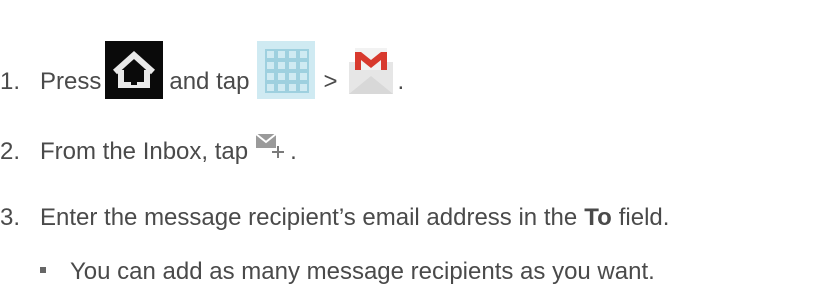 The height and width of the screenshot is (297, 826). I want to click on step-2: 2. From the Inbox, tap ., so click(148, 150).